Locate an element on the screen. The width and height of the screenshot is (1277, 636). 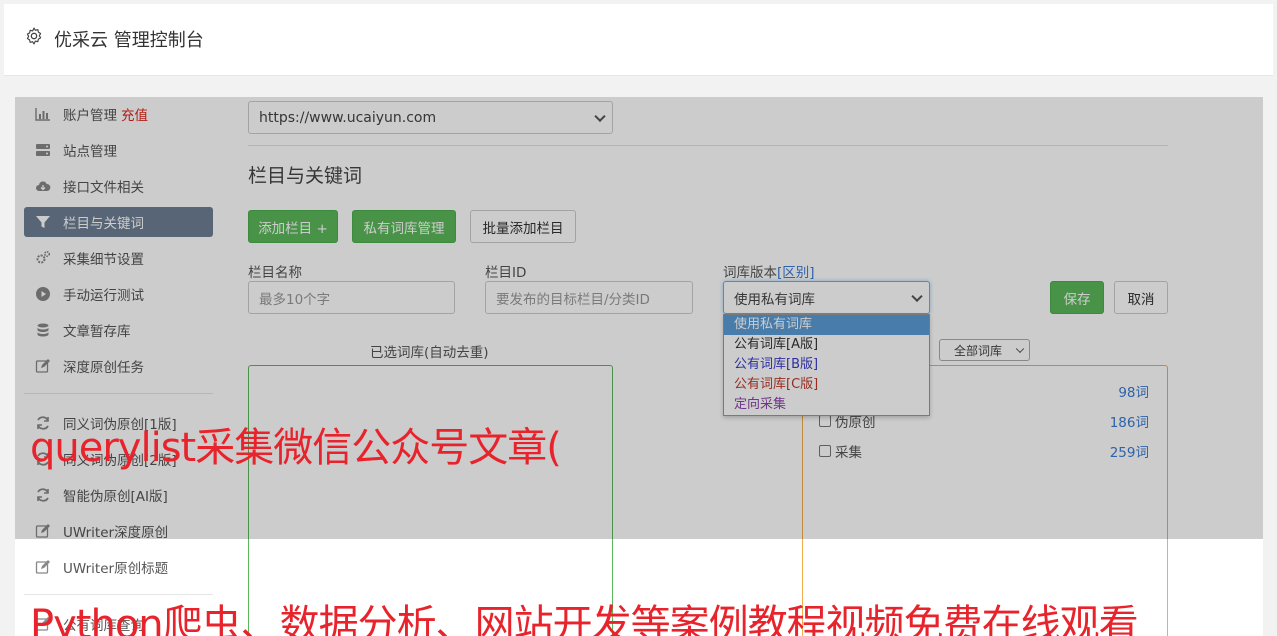
app-title: 优采云 管理控制台 is located at coordinates (129, 40).